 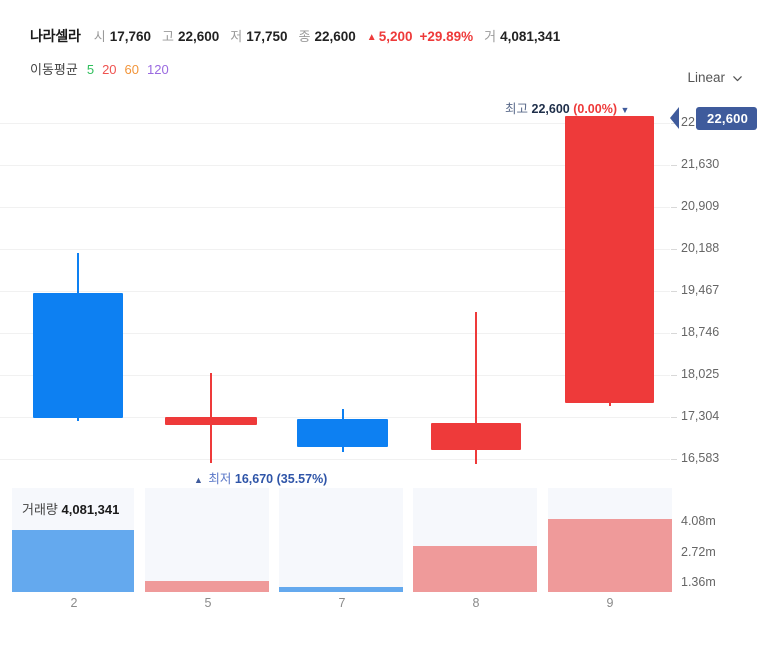 I want to click on current-price-value: 22,600, so click(x=727, y=118).